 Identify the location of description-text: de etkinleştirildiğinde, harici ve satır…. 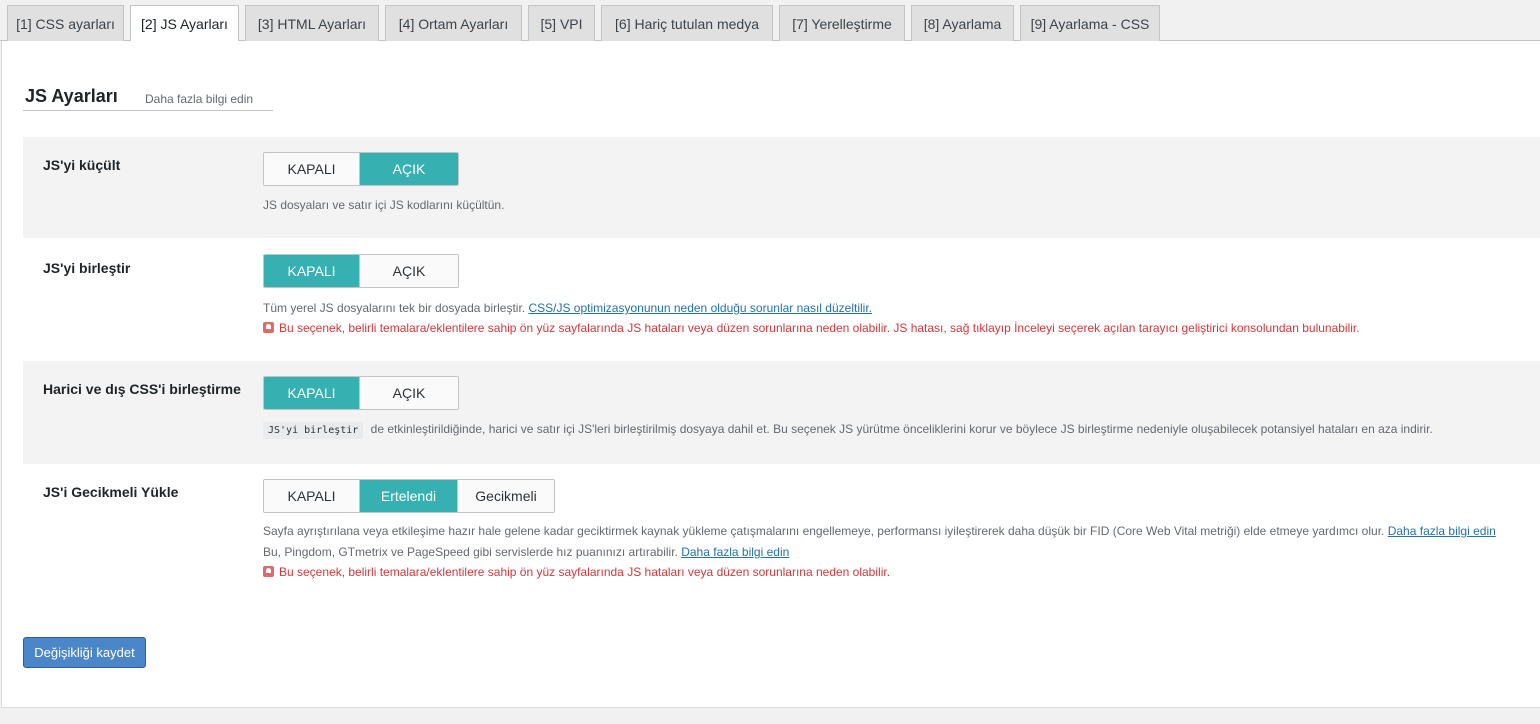
(901, 429).